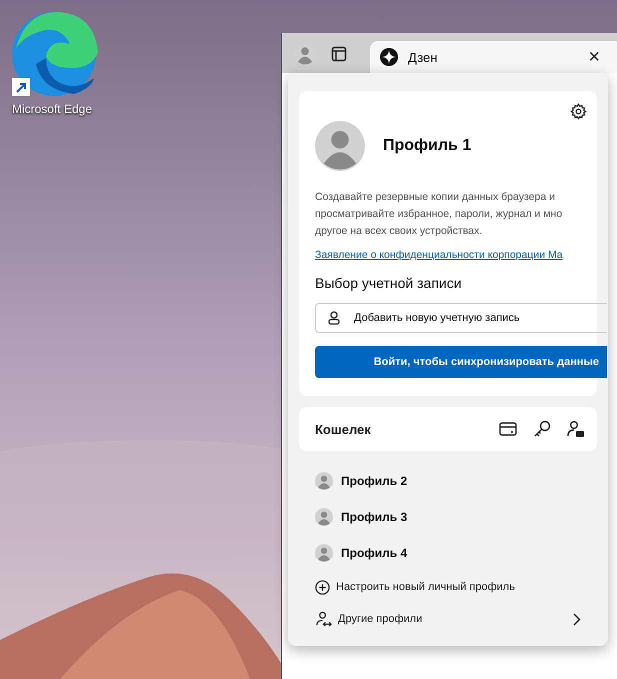  I want to click on privacy-link: Заявление о конфиденциальности корпорации Ma, so click(456, 255).